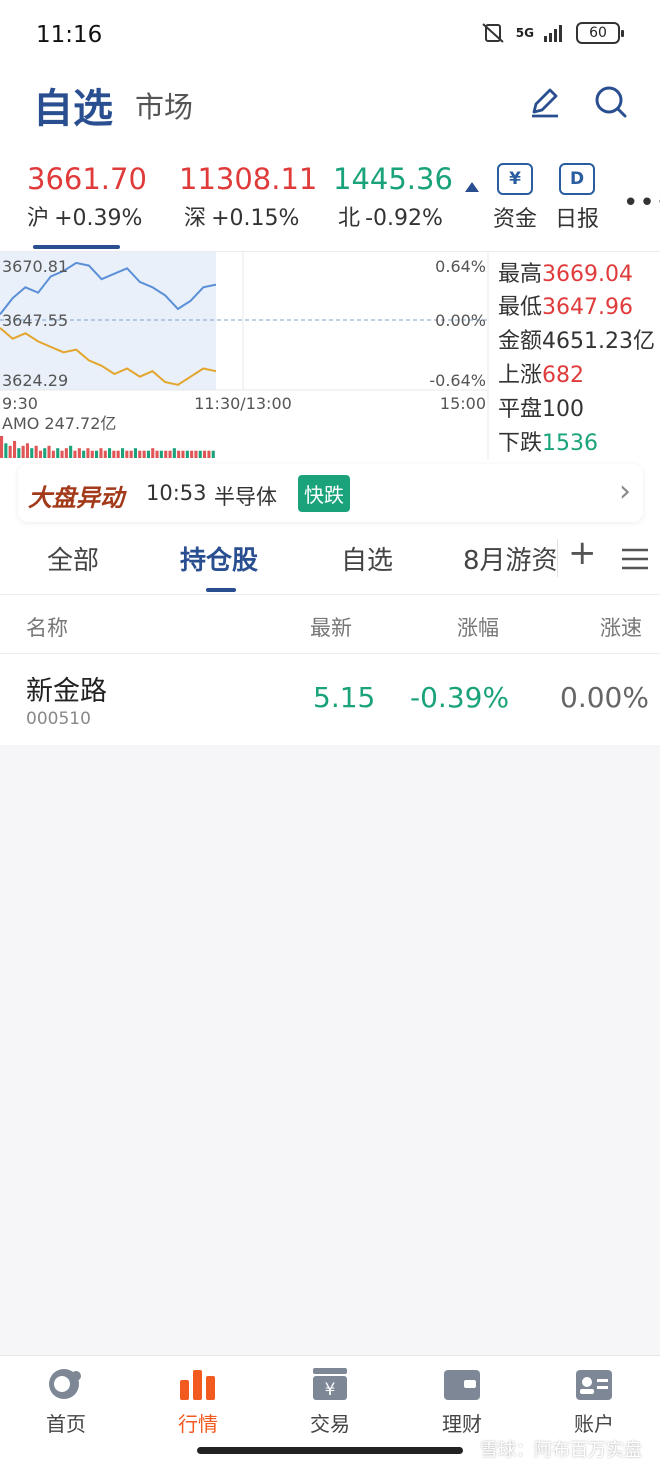  What do you see at coordinates (87, 179) in the screenshot?
I see `index-value: 3661.70` at bounding box center [87, 179].